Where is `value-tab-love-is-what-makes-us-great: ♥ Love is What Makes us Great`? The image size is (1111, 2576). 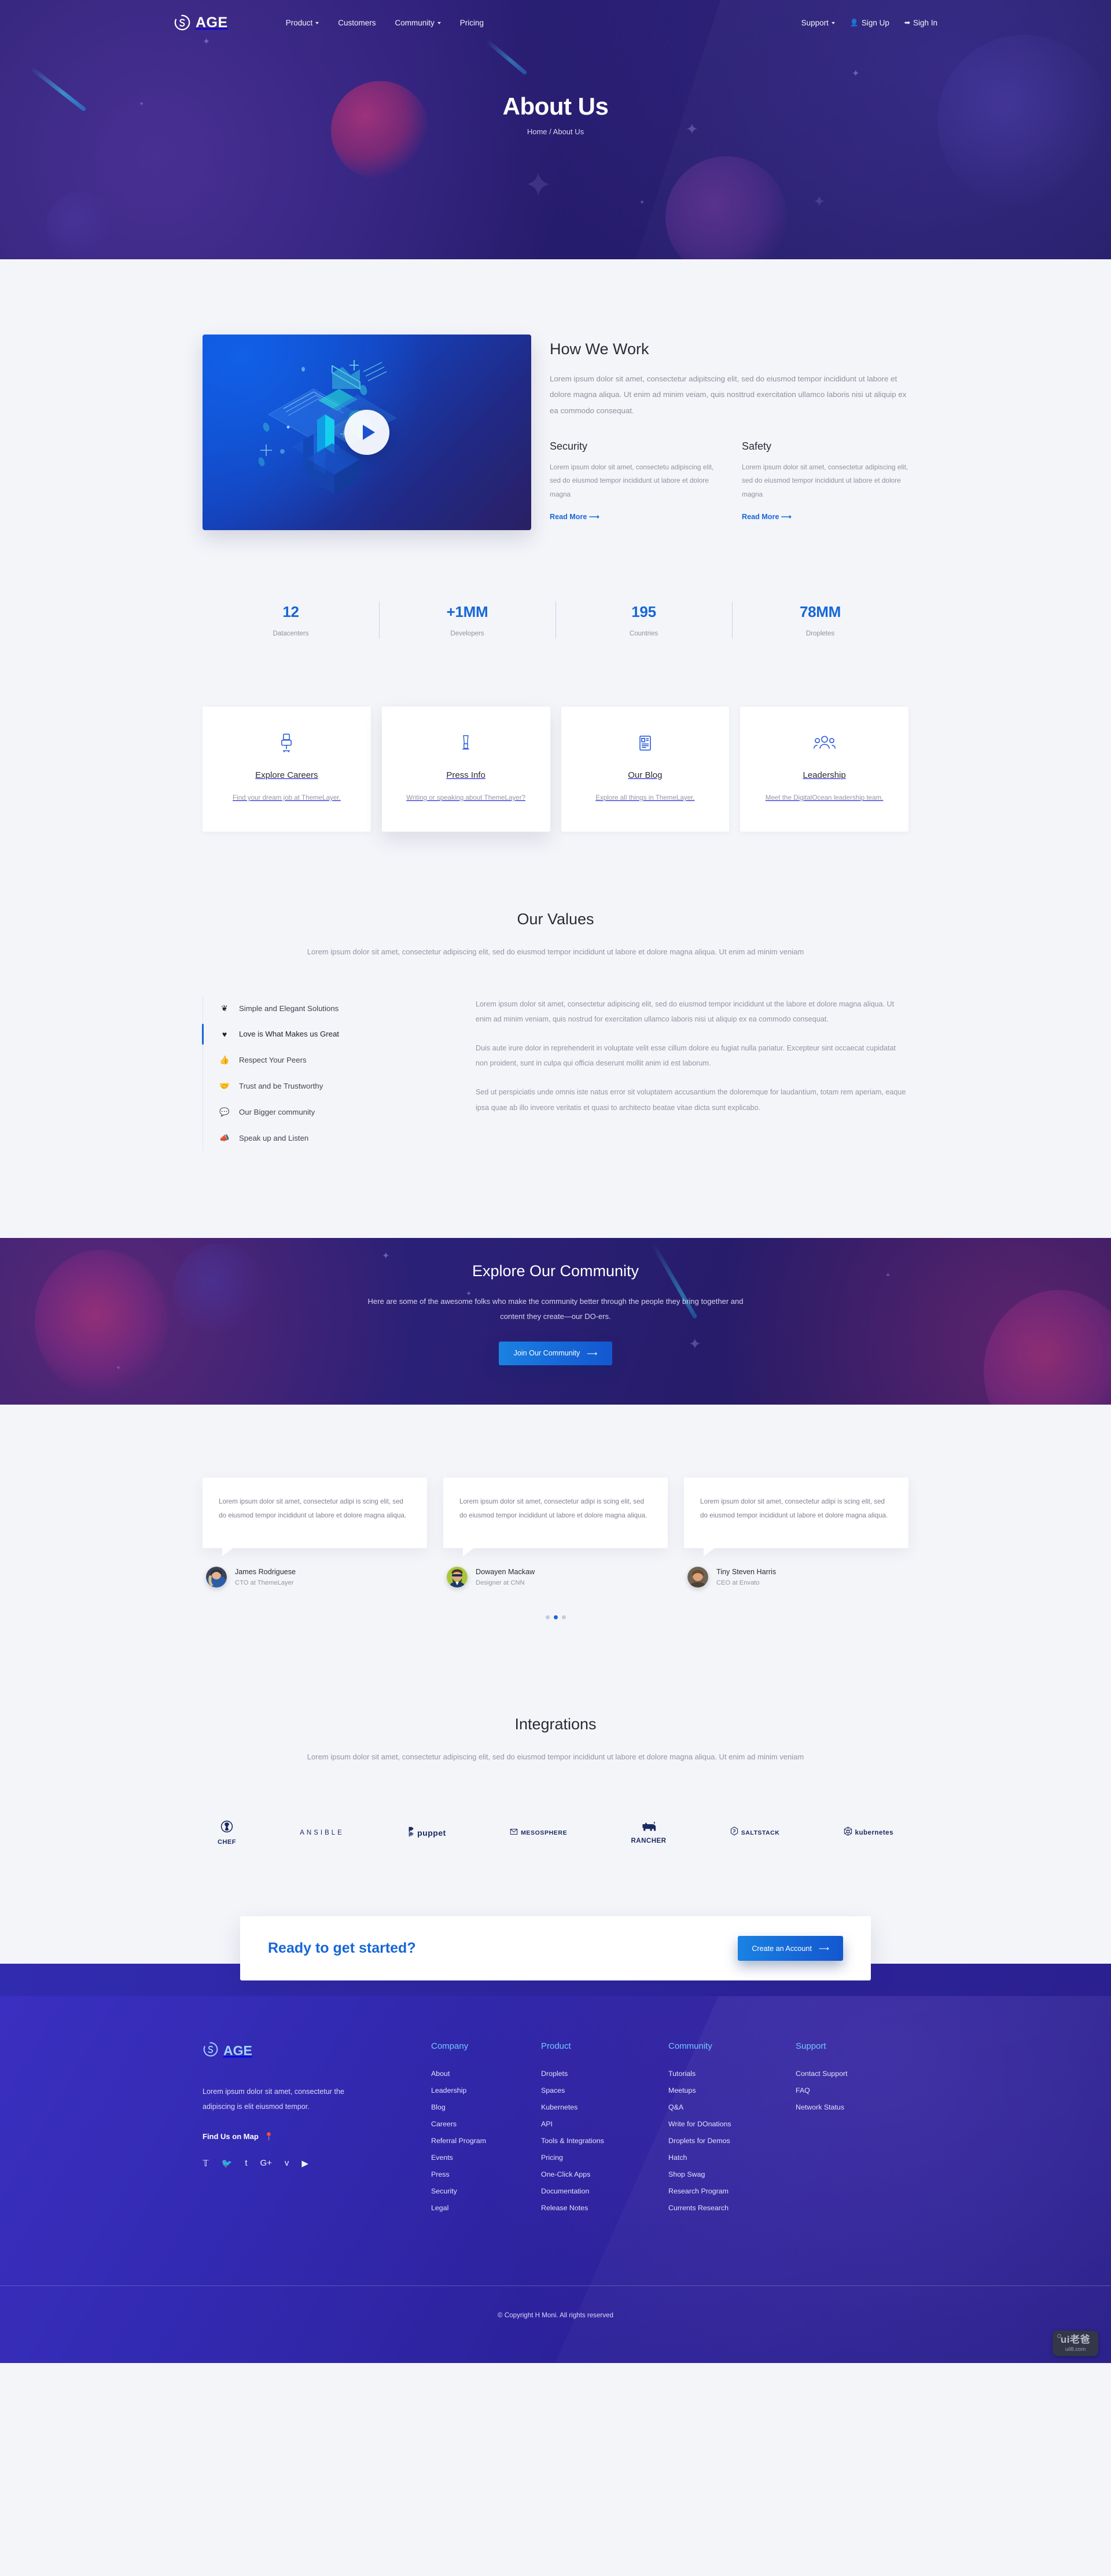
value-tab-love-is-what-makes-us-great: ♥ Love is What Makes us Great is located at coordinates (324, 1034).